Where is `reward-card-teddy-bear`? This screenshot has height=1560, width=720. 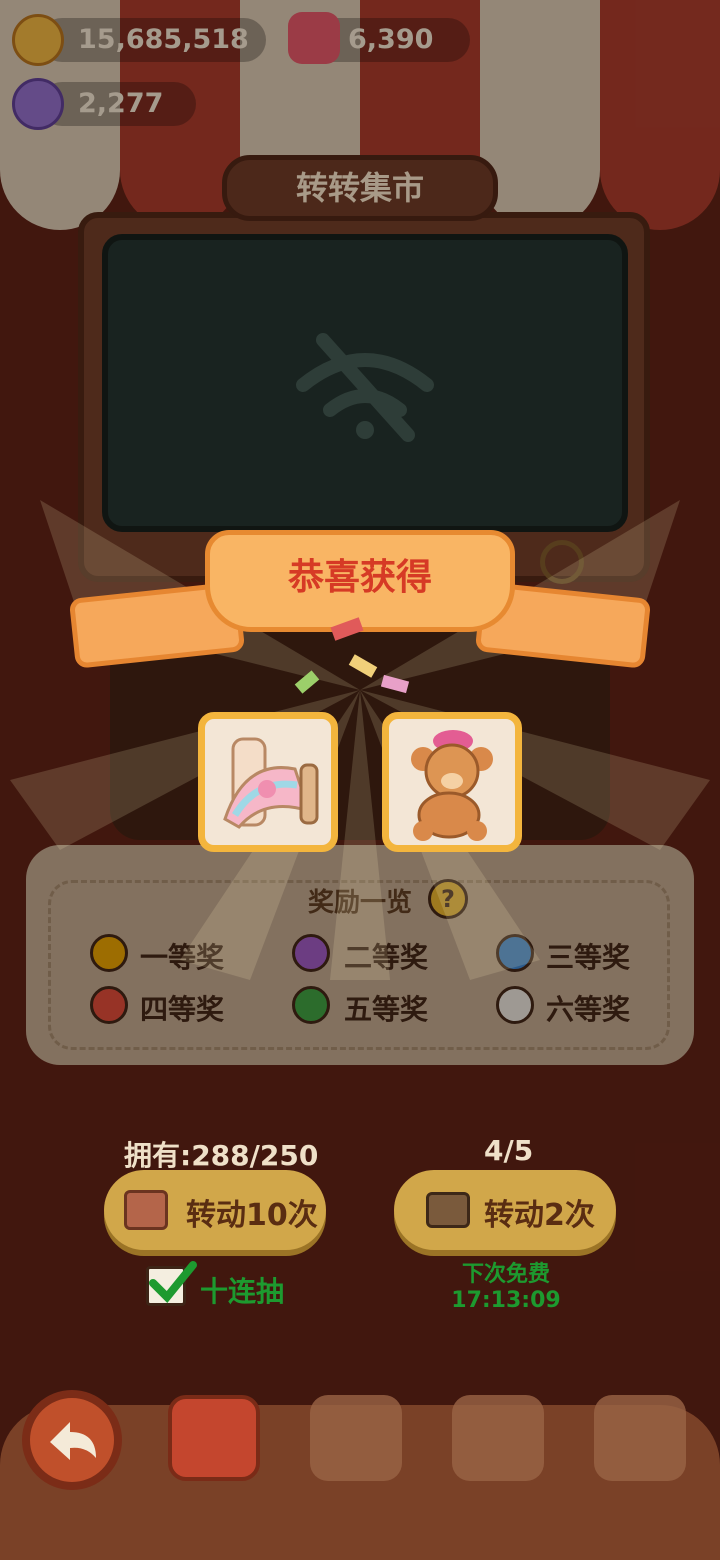 reward-card-teddy-bear is located at coordinates (452, 782).